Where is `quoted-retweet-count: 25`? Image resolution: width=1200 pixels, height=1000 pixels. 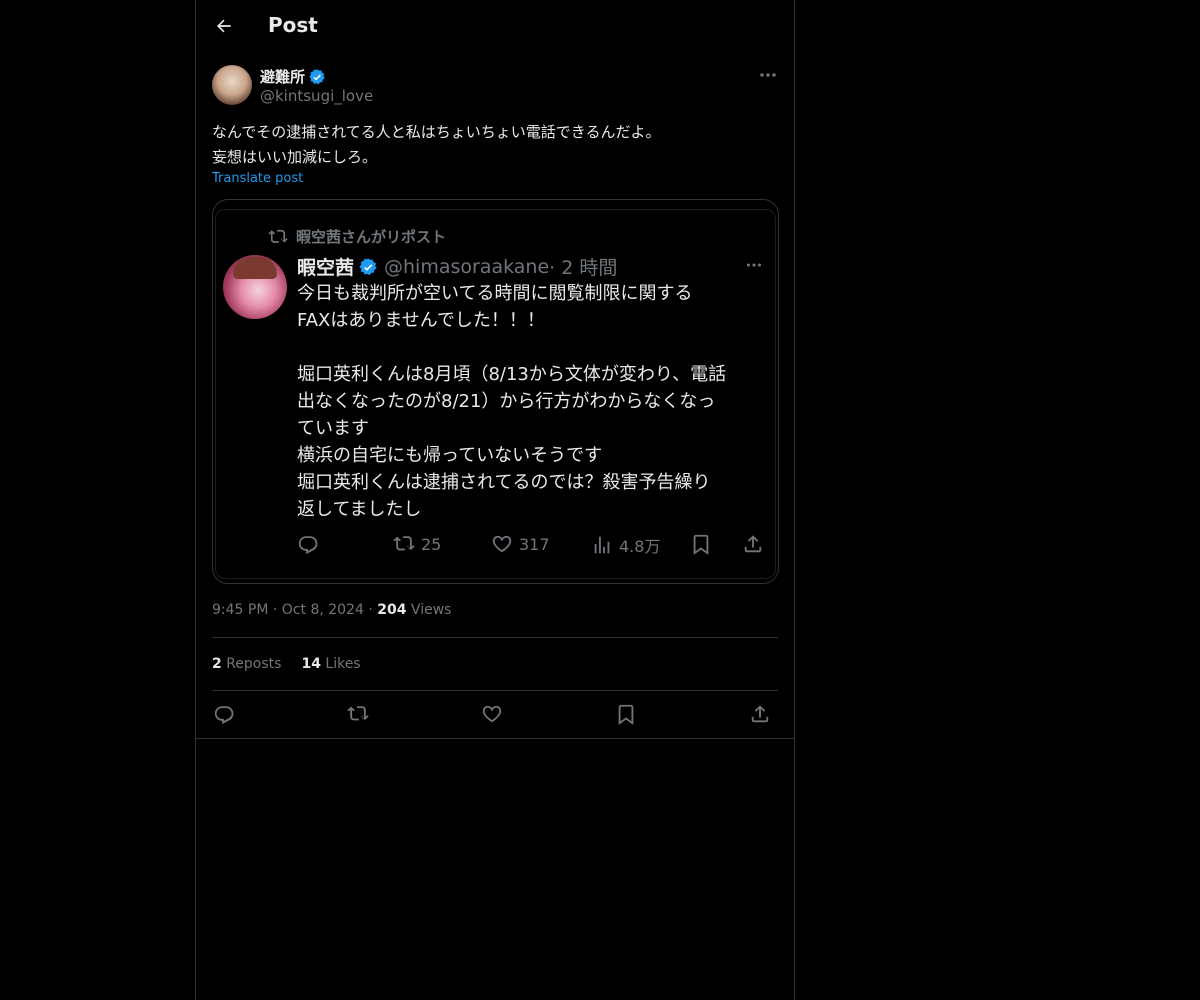 quoted-retweet-count: 25 is located at coordinates (431, 544).